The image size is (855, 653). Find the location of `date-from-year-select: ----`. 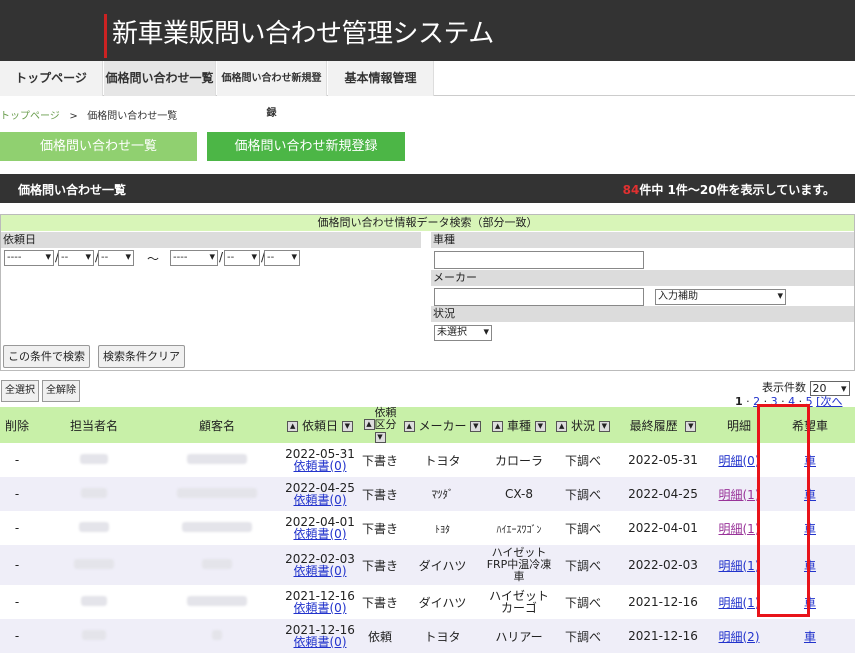

date-from-year-select: ---- is located at coordinates (29, 258).